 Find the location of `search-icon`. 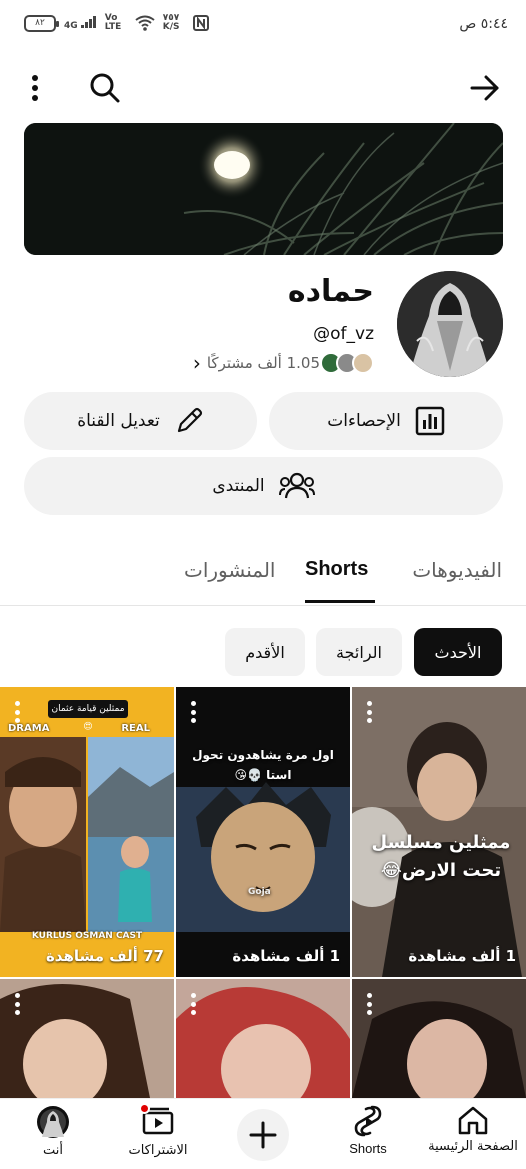

search-icon is located at coordinates (105, 88).